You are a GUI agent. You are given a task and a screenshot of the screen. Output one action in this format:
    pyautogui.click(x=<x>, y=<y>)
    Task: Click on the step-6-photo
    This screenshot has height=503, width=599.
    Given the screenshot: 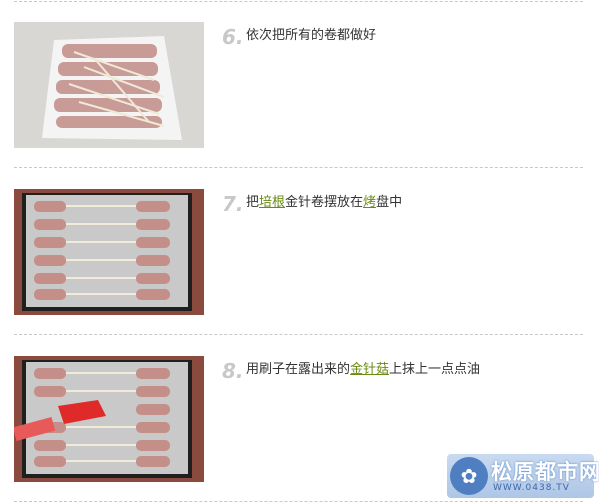 What is the action you would take?
    pyautogui.click(x=109, y=85)
    